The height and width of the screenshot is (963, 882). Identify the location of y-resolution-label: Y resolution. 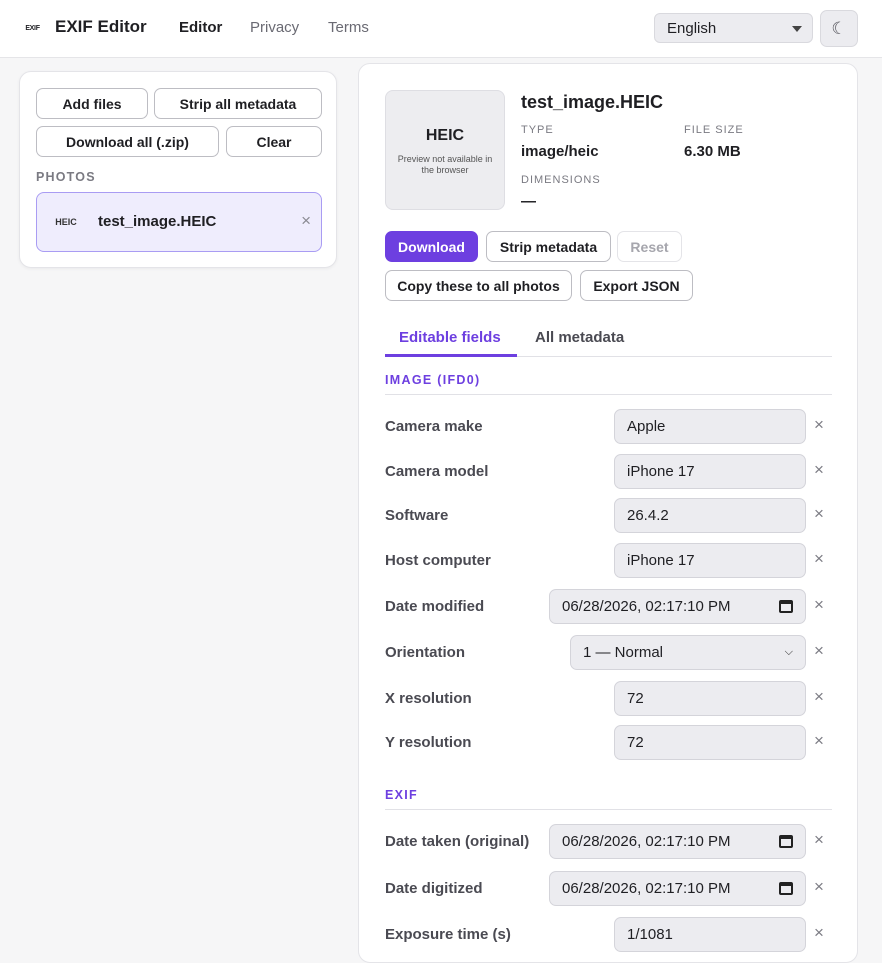
(428, 742).